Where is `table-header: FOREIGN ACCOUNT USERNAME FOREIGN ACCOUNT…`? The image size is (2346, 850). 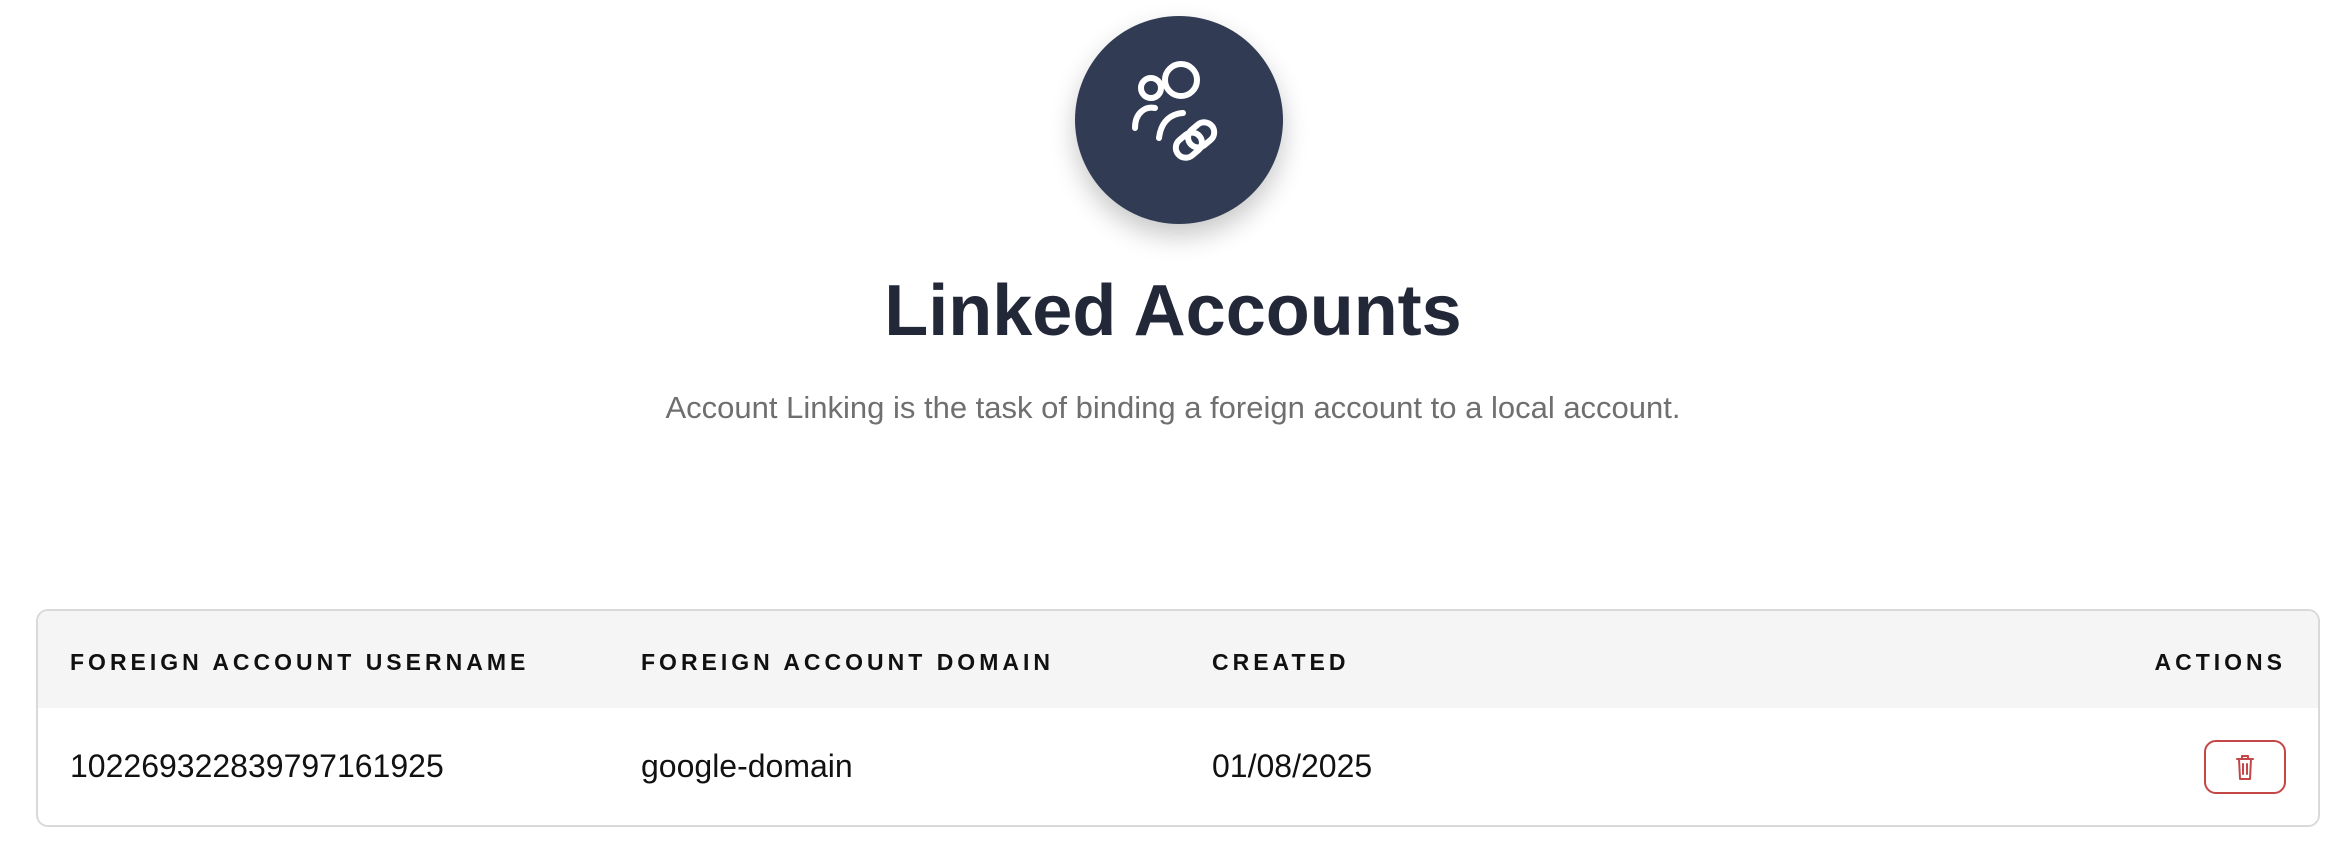 table-header: FOREIGN ACCOUNT USERNAME FOREIGN ACCOUNT… is located at coordinates (1178, 659).